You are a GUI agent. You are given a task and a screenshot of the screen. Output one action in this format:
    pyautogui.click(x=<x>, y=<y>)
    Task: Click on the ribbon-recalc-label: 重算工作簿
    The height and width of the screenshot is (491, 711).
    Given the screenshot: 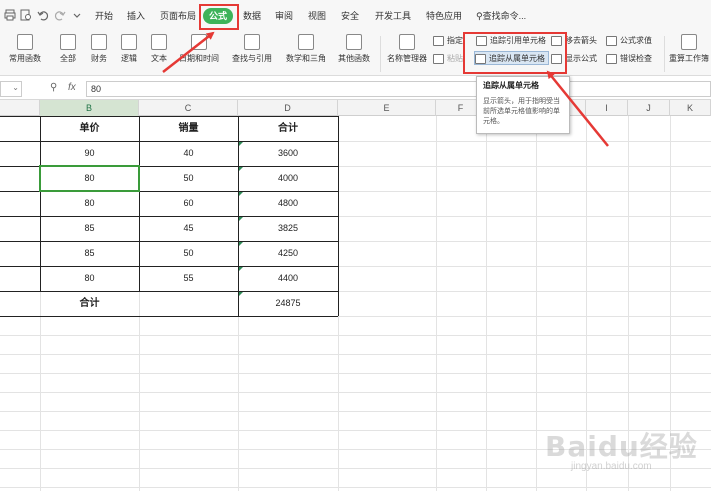 What is the action you would take?
    pyautogui.click(x=689, y=58)
    